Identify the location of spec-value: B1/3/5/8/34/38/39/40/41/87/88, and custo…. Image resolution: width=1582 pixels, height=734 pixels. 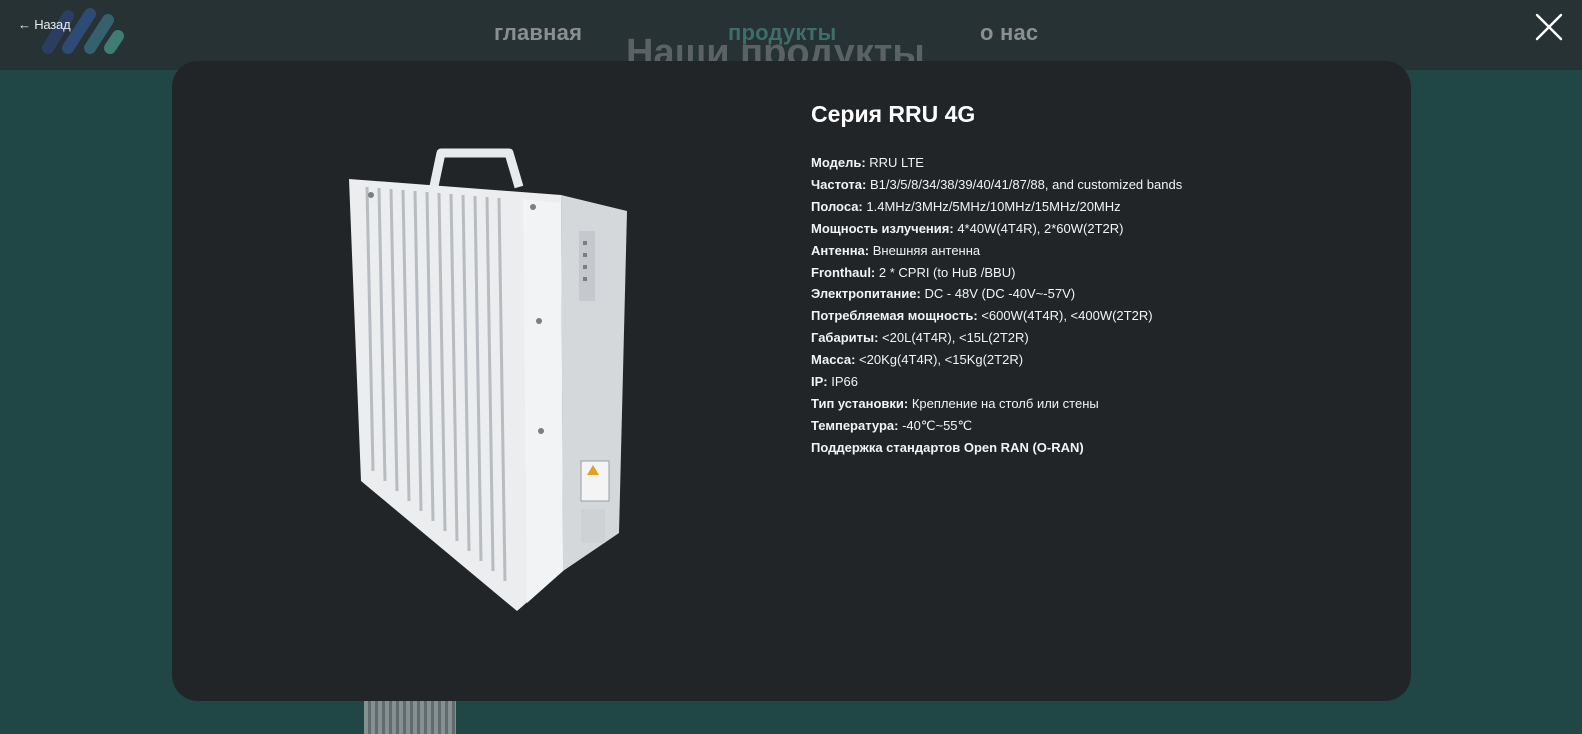
(1024, 184).